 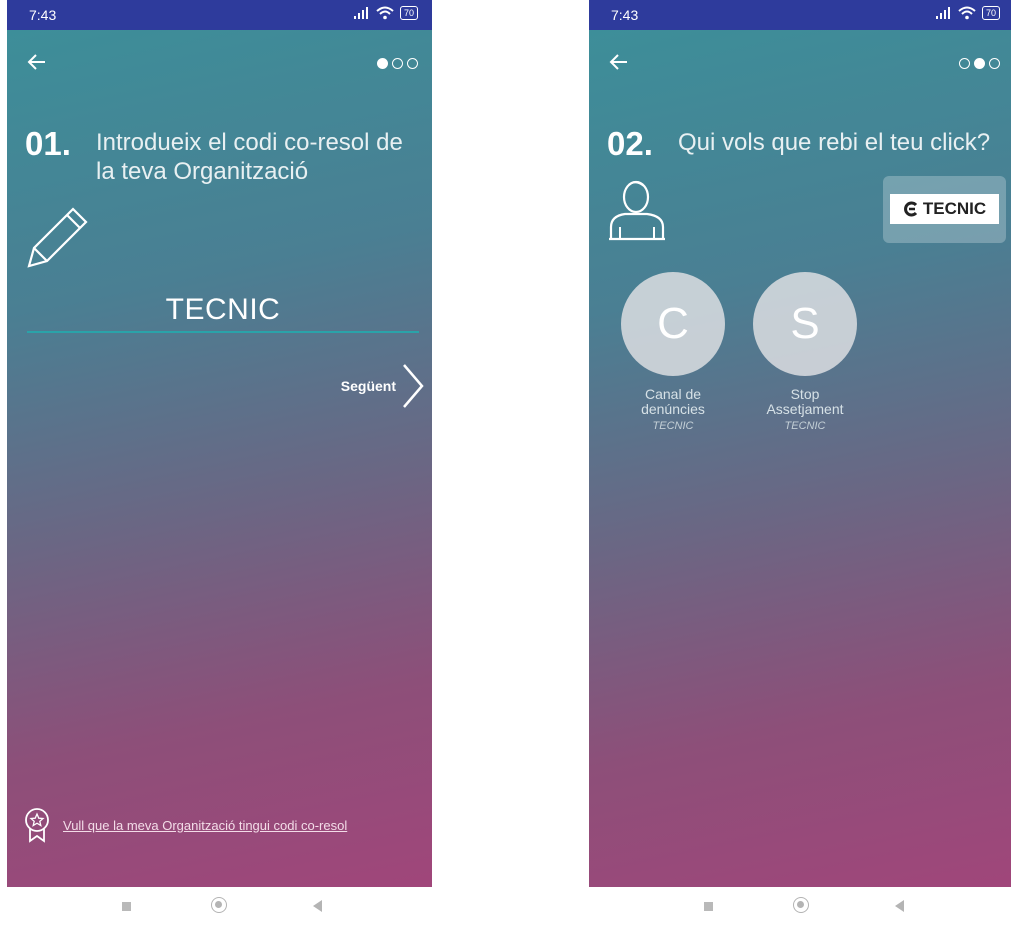 What do you see at coordinates (834, 142) in the screenshot?
I see `step-instruction: Qui vols que rebi el teu click?` at bounding box center [834, 142].